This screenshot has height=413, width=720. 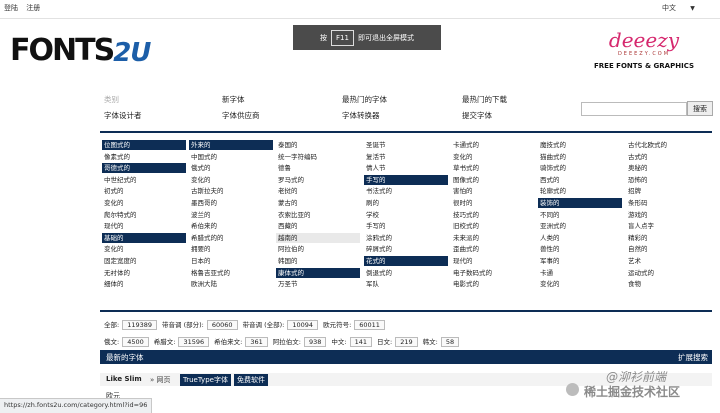 What do you see at coordinates (204, 226) in the screenshot?
I see `category-link: 希伯来的` at bounding box center [204, 226].